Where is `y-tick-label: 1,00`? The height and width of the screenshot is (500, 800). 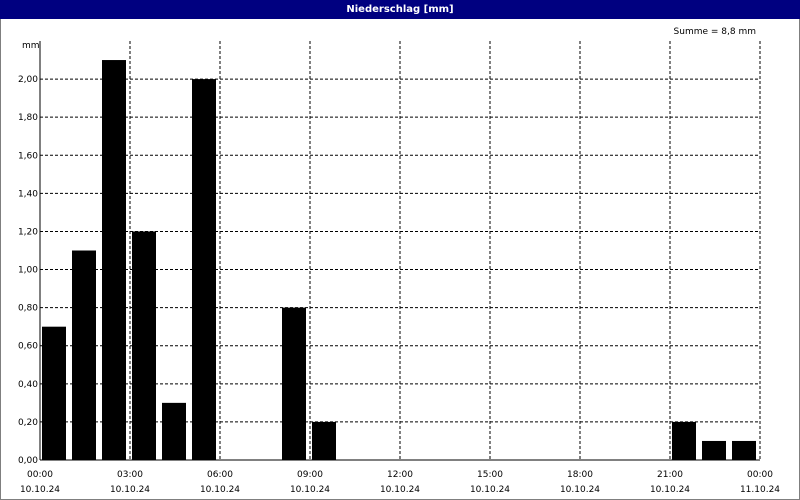
y-tick-label: 1,00 is located at coordinates (28, 271).